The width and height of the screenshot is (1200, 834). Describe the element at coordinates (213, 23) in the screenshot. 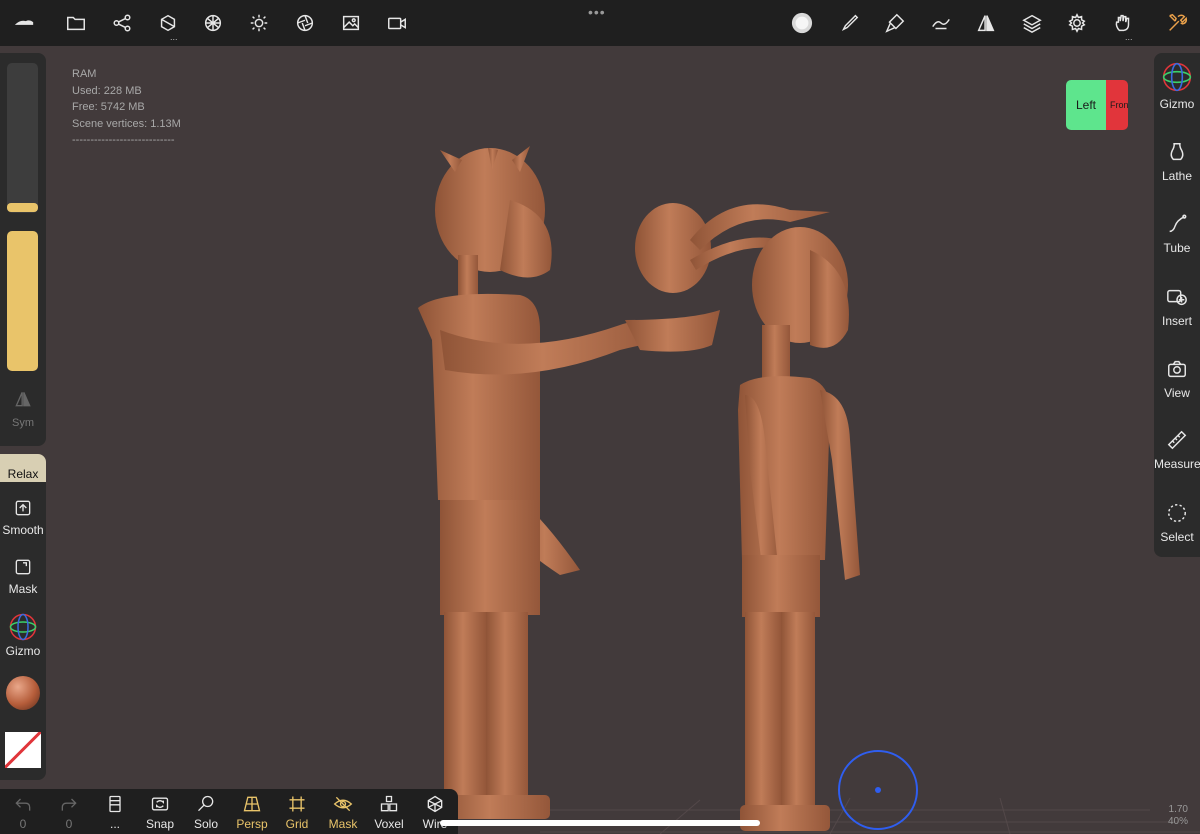

I see `topology-icon` at that location.